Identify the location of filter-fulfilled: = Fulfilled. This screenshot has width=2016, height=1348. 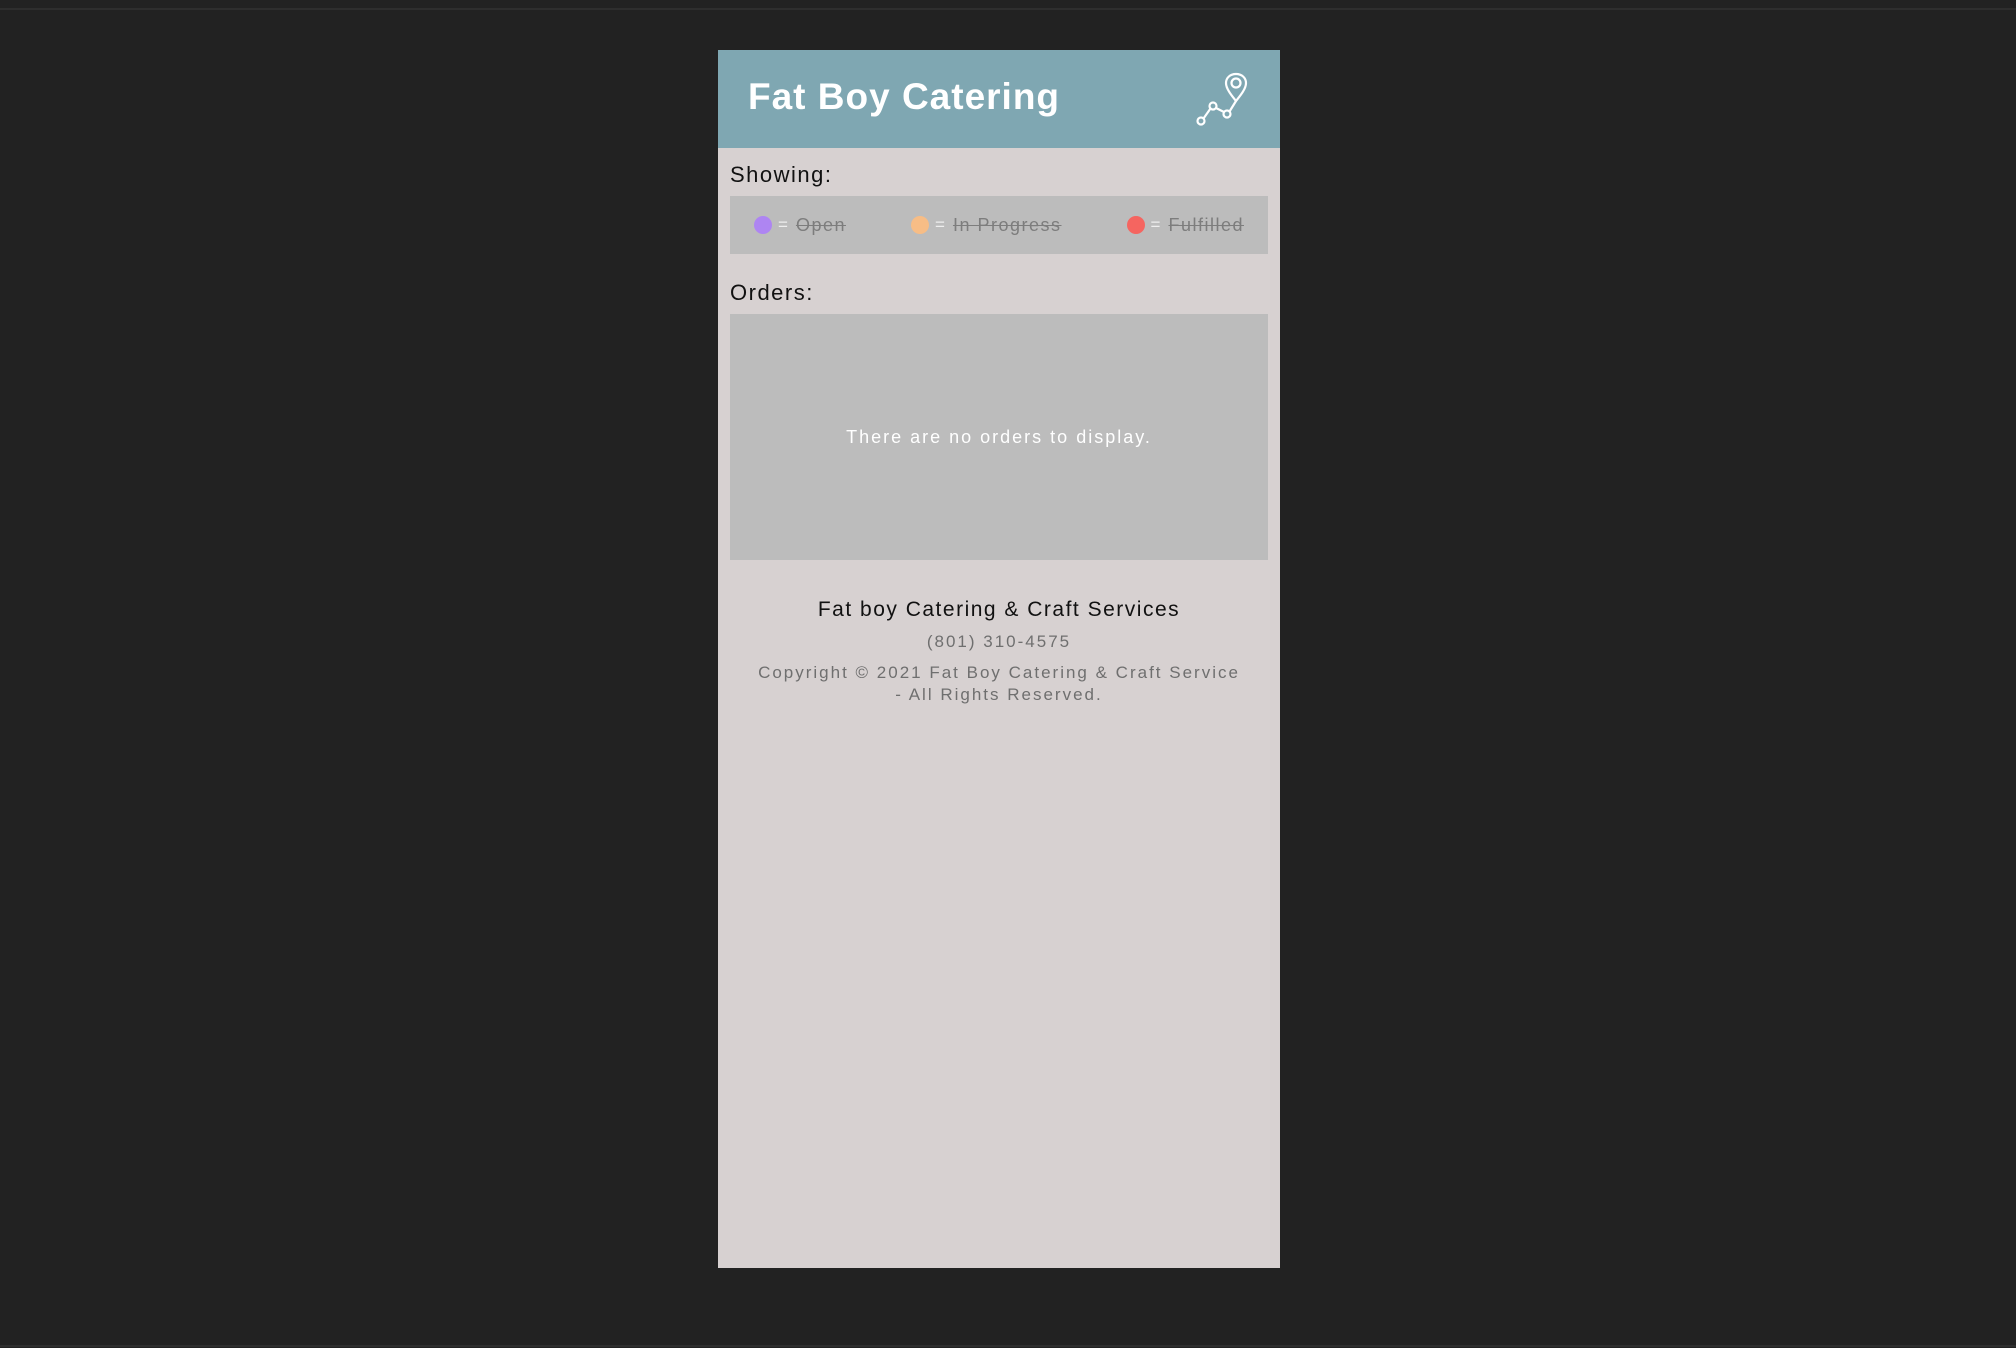
(1185, 225).